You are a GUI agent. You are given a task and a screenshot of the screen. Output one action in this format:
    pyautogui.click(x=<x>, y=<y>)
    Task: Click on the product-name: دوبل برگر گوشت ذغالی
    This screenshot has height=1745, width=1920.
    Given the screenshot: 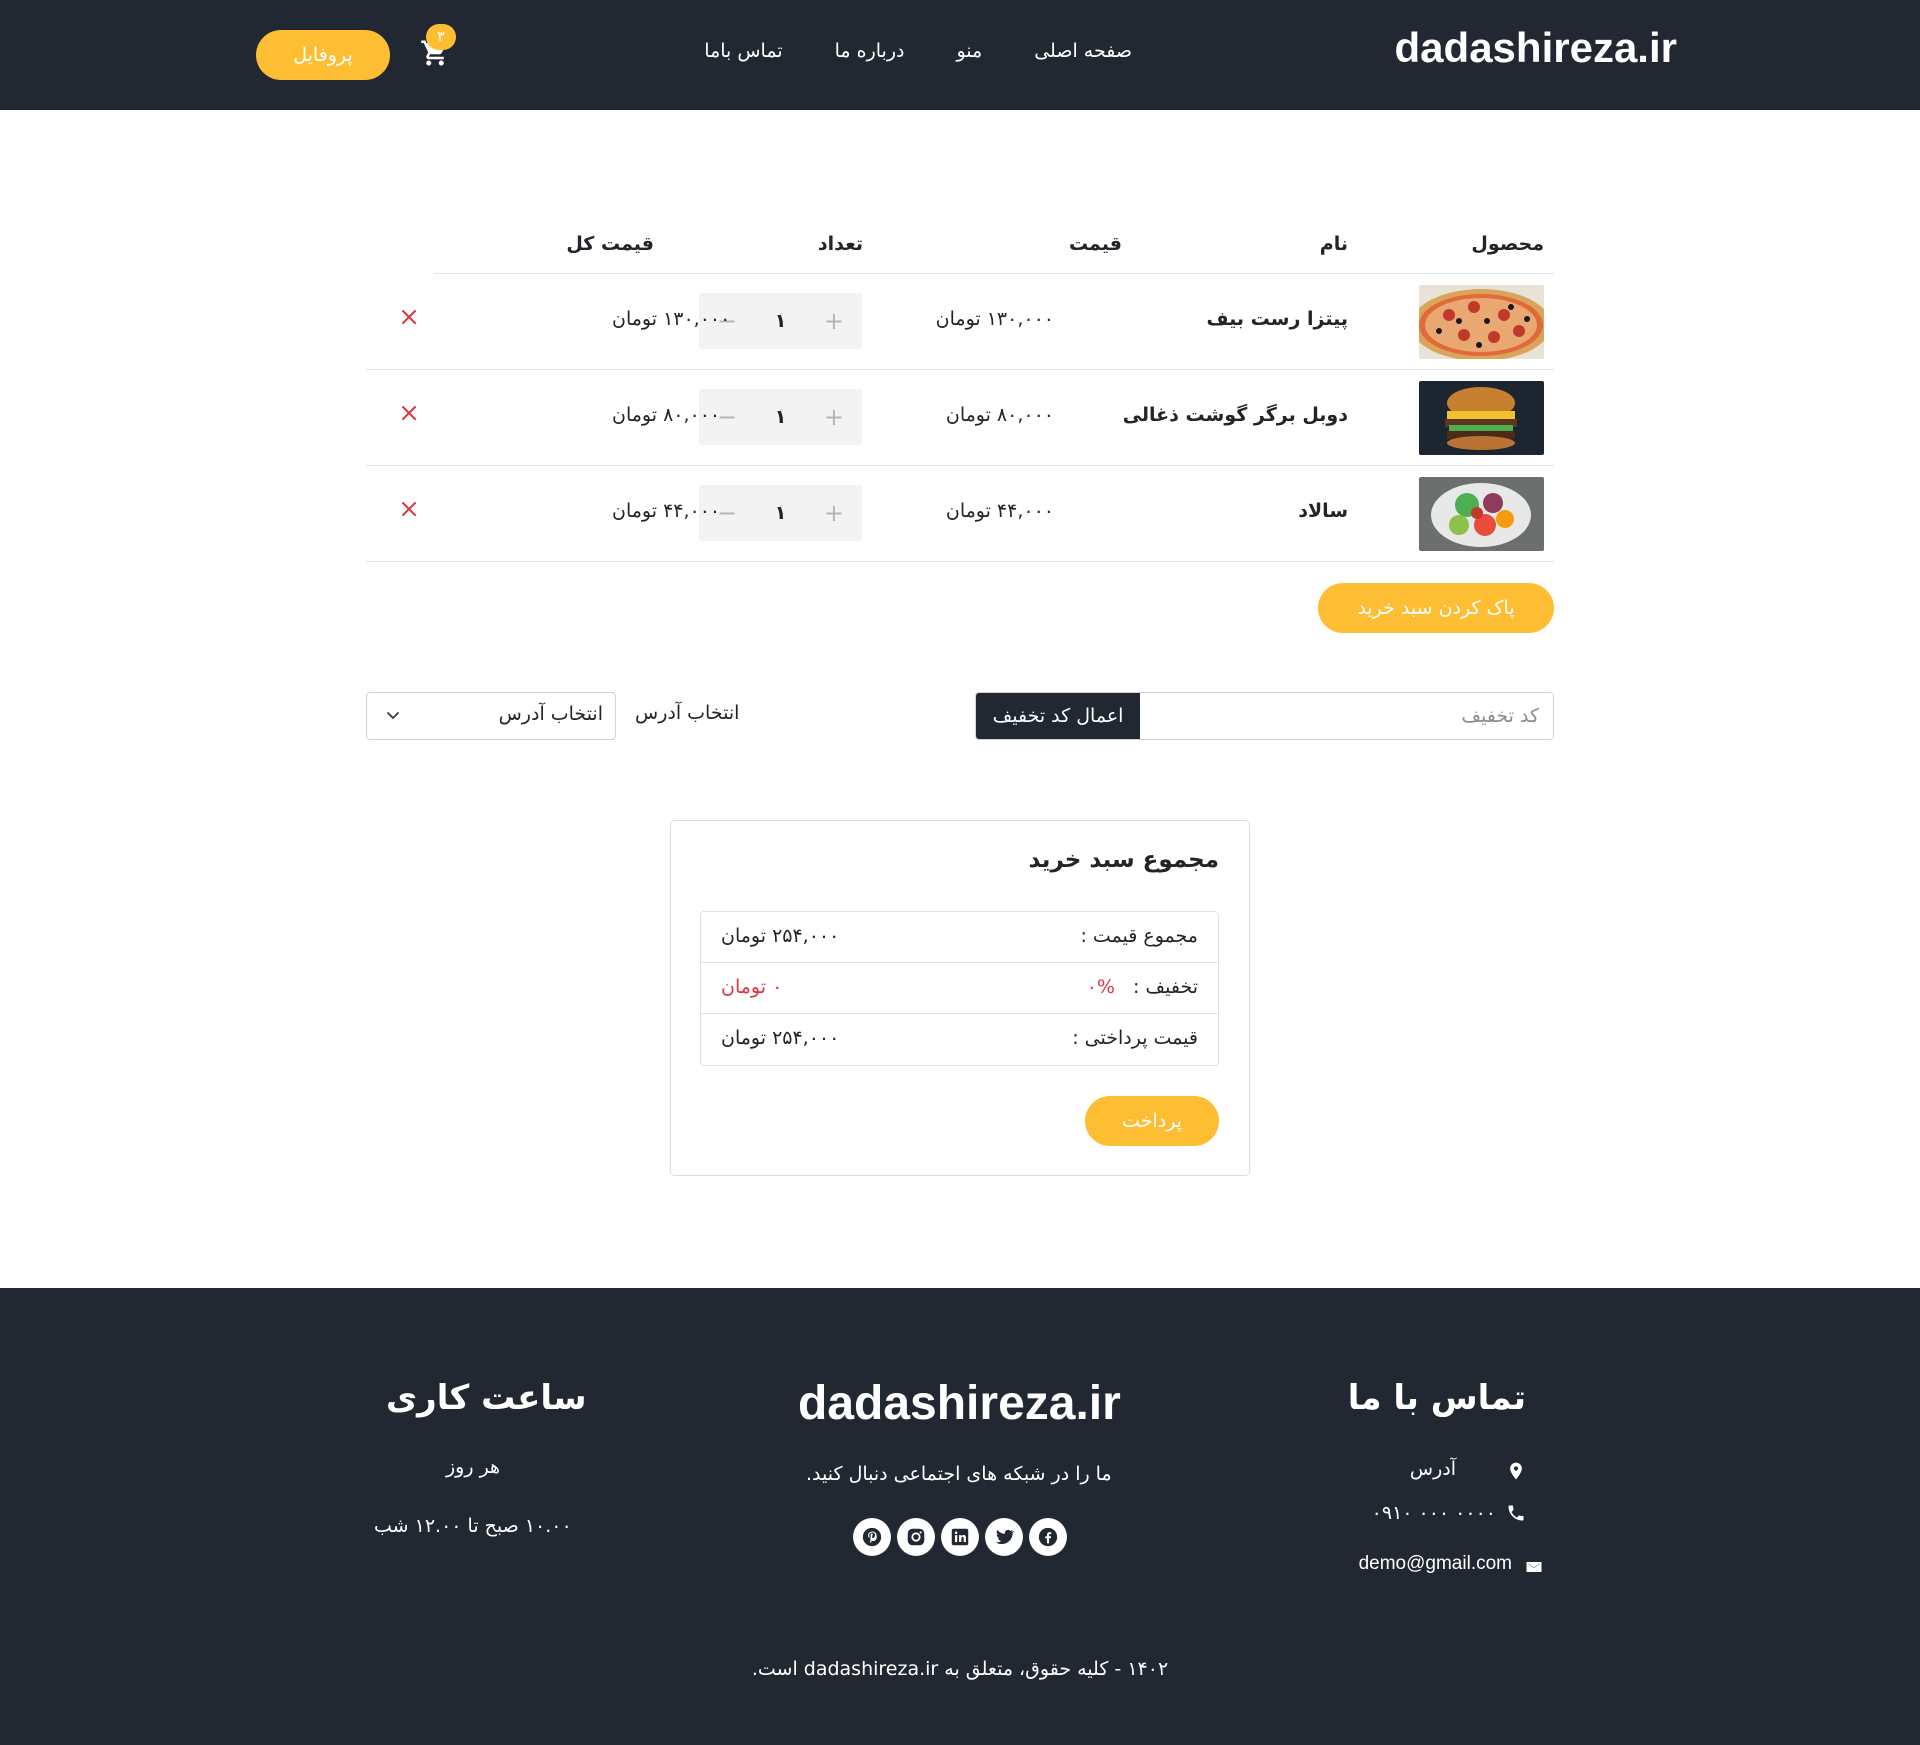 What is the action you would take?
    pyautogui.click(x=1235, y=415)
    